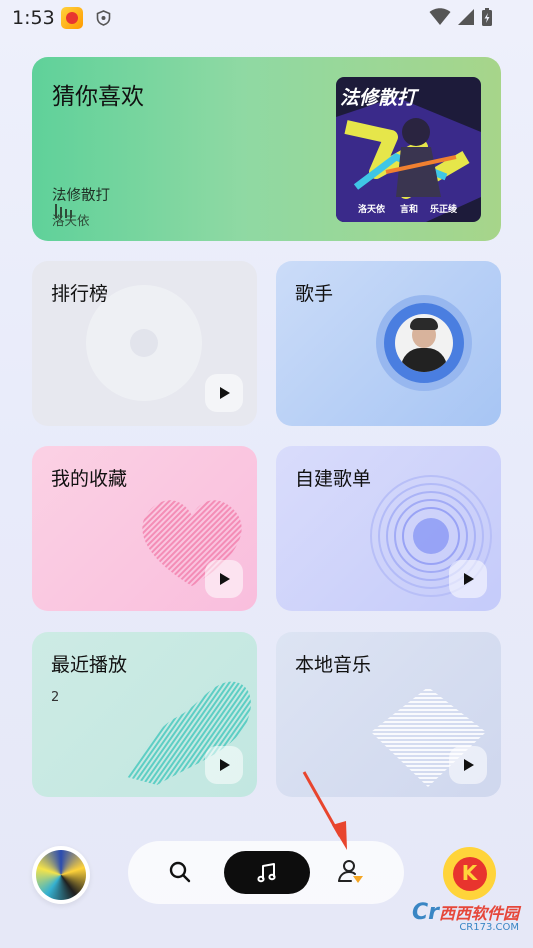 The width and height of the screenshot is (533, 948). Describe the element at coordinates (80, 294) in the screenshot. I see `chart-card-title: 排行榜` at that location.